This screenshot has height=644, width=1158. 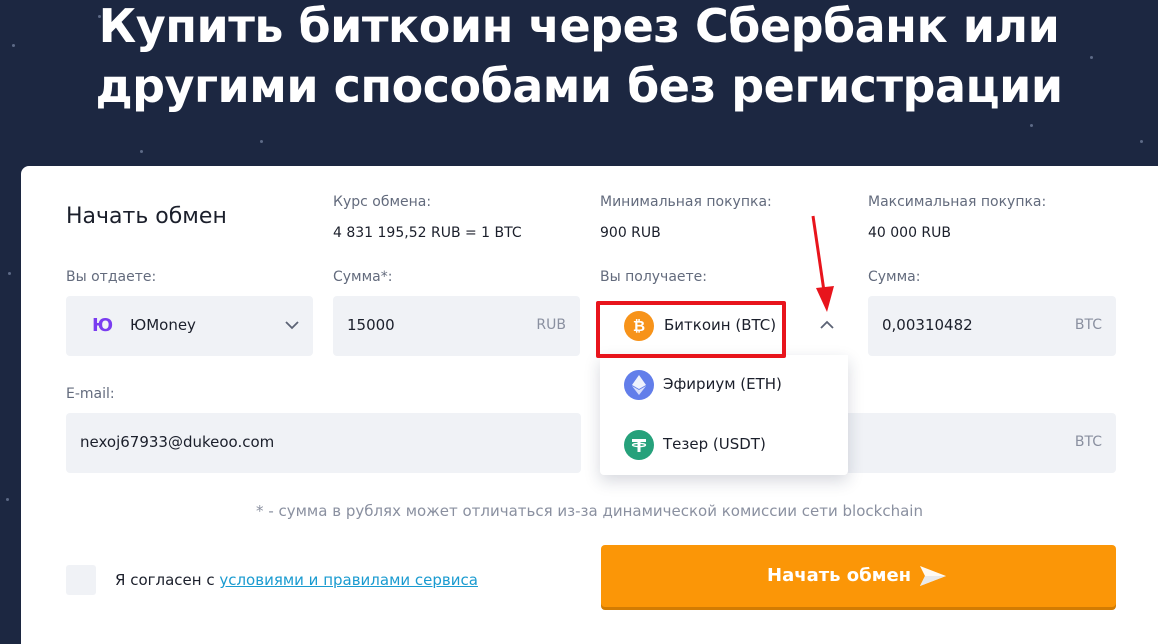 What do you see at coordinates (691, 329) in the screenshot?
I see `selected-currency-highlight` at bounding box center [691, 329].